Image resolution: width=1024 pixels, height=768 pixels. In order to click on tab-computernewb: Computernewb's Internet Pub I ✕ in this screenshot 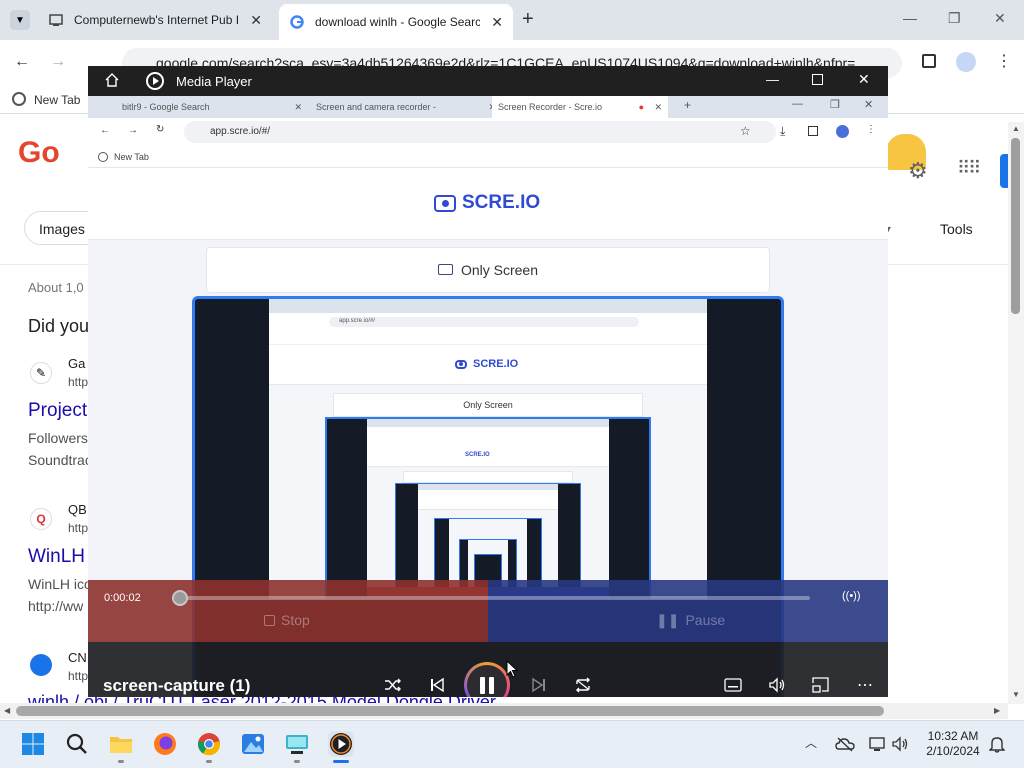, I will do `click(155, 20)`.